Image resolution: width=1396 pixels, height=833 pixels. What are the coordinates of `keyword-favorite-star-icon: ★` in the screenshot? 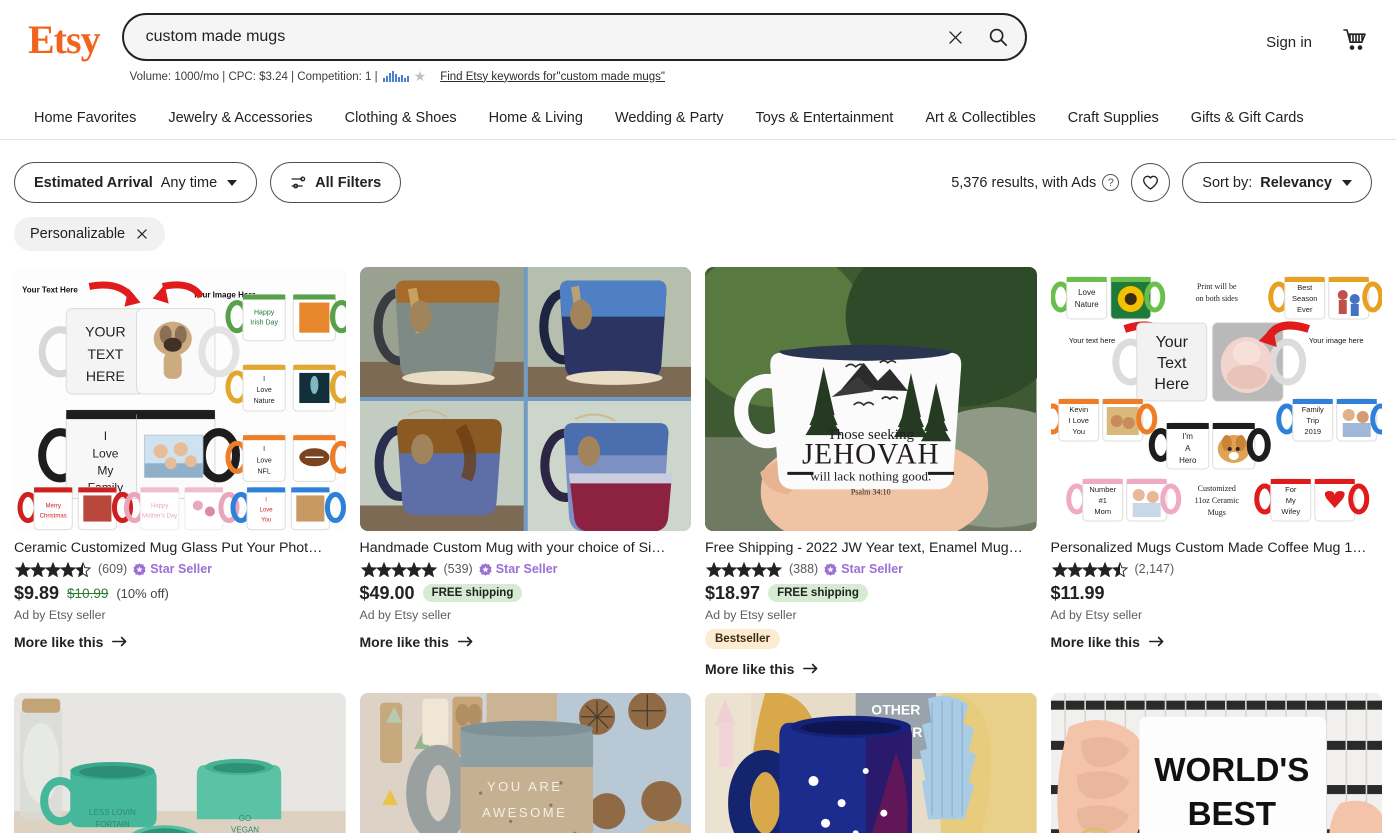 It's located at (420, 76).